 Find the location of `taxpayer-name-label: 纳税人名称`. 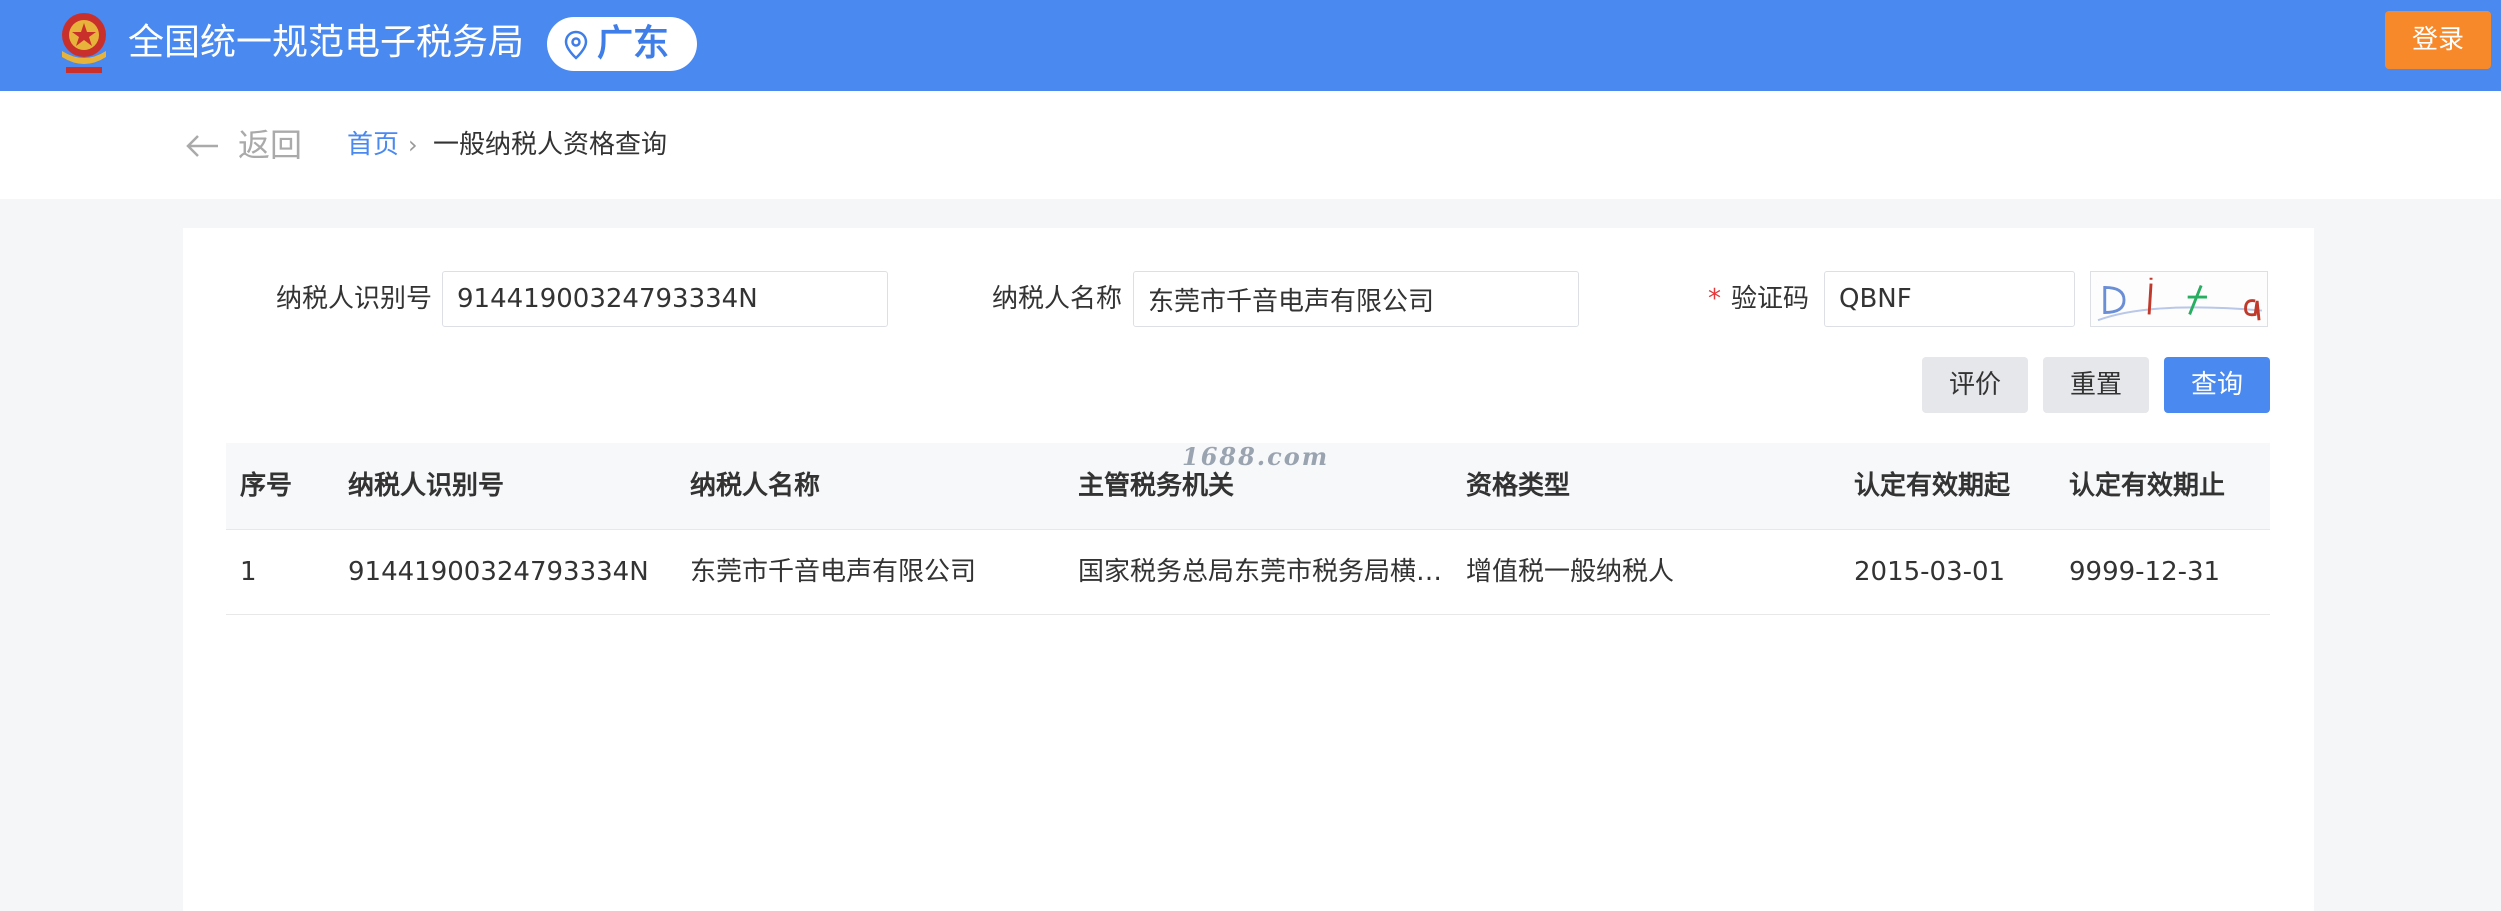

taxpayer-name-label: 纳税人名称 is located at coordinates (1057, 299).